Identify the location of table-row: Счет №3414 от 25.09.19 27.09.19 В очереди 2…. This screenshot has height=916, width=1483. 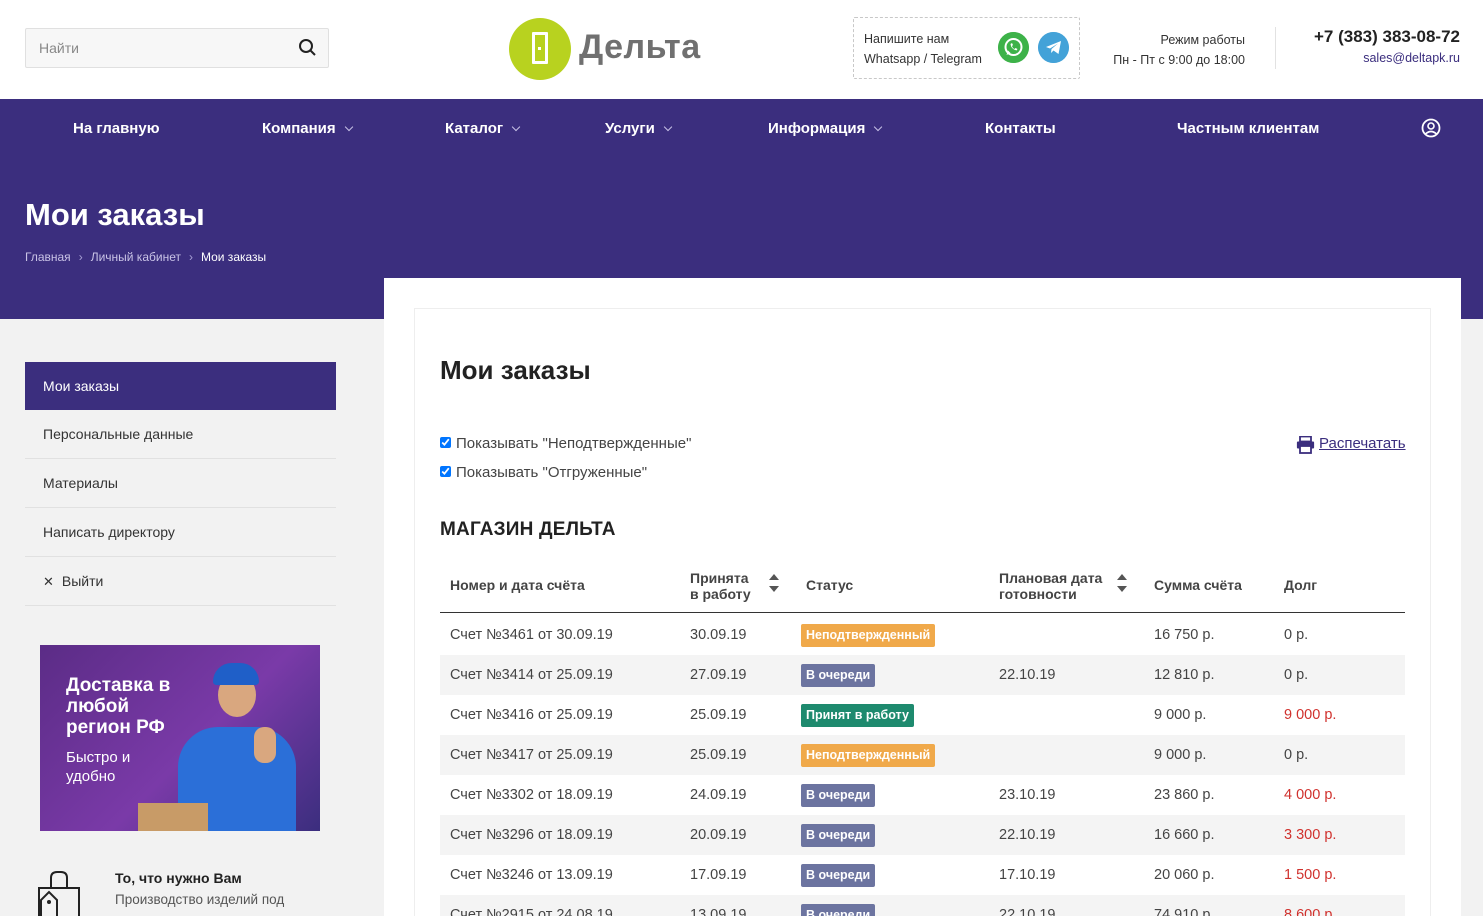
(922, 675).